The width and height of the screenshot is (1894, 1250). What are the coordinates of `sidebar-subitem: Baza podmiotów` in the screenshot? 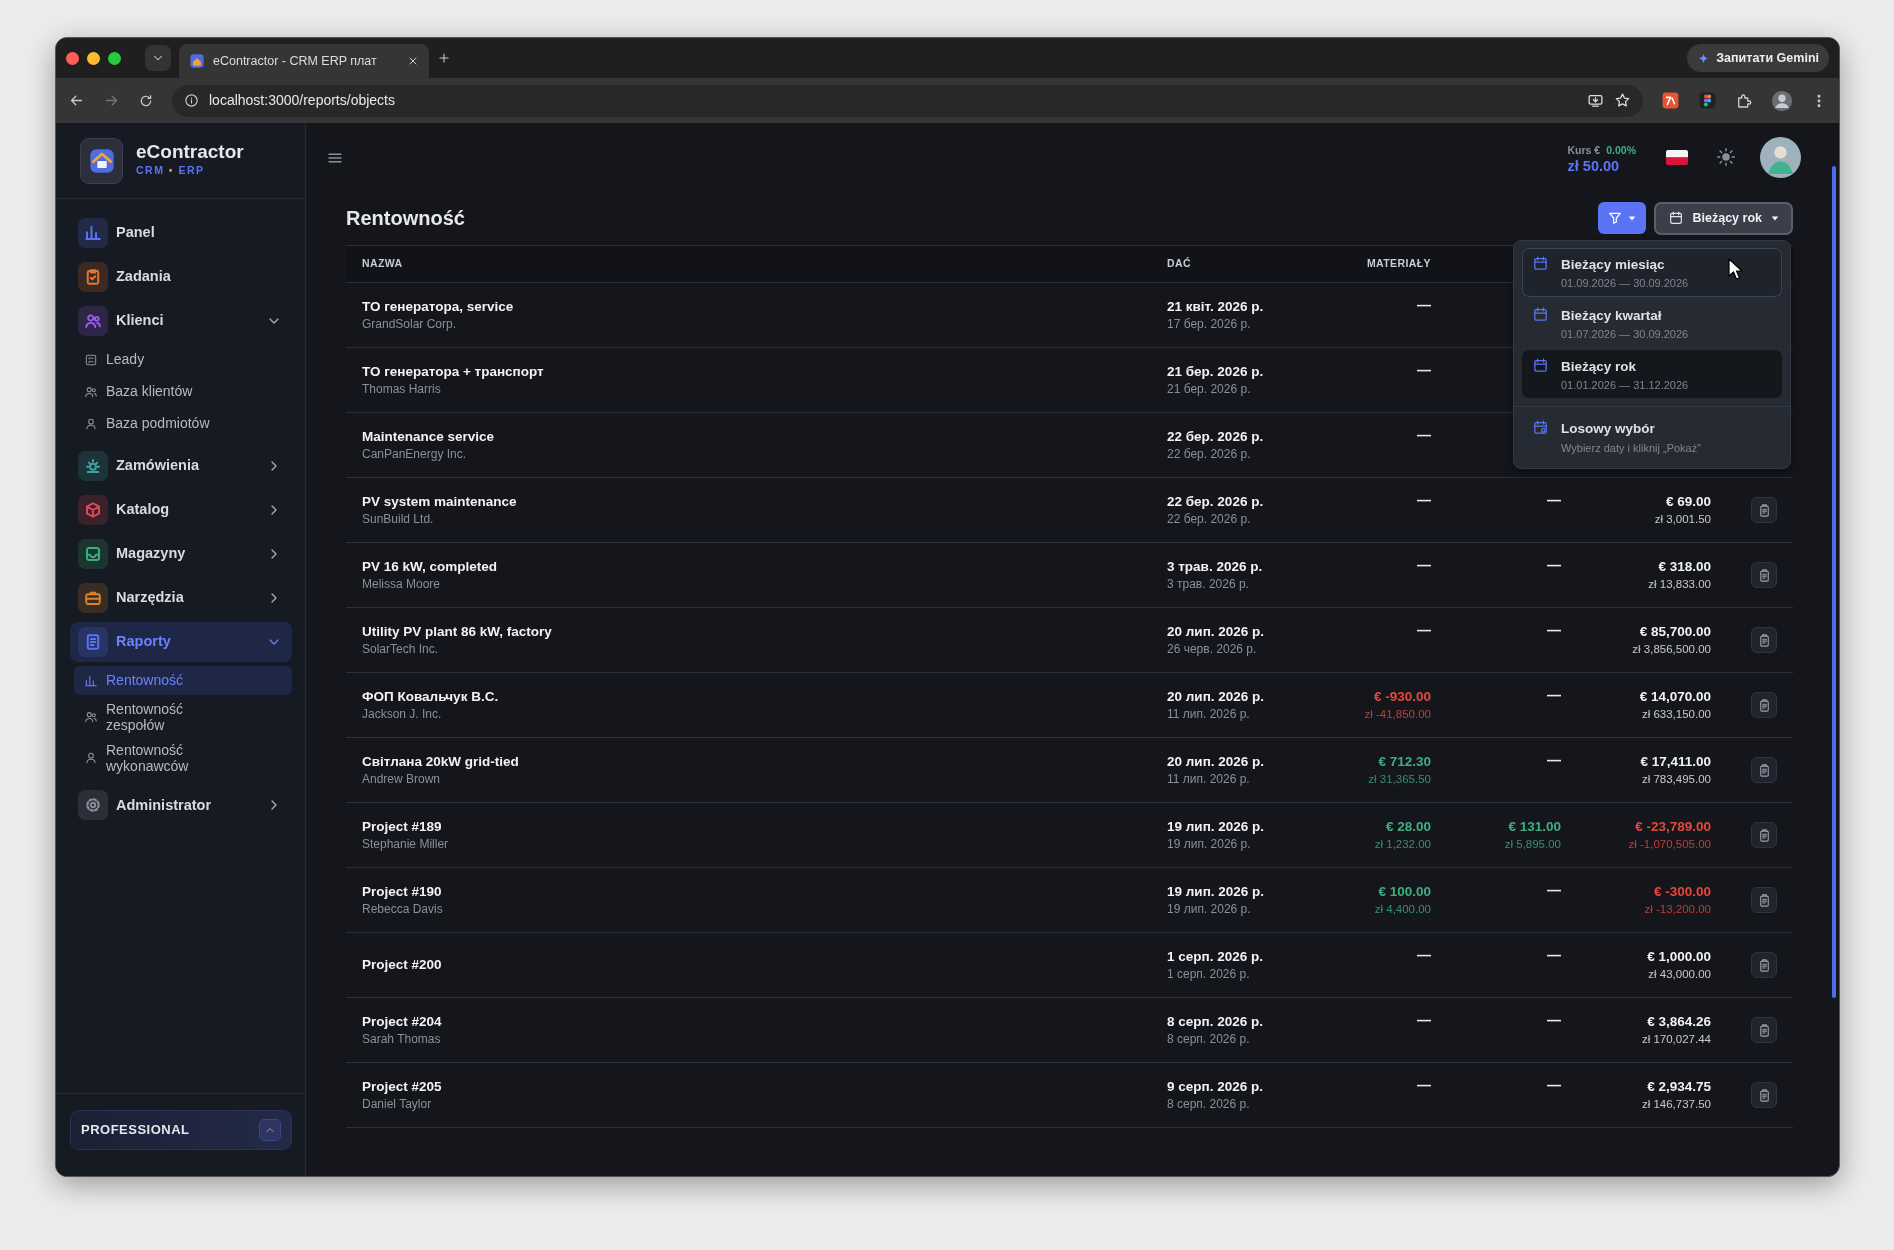 It's located at (183, 423).